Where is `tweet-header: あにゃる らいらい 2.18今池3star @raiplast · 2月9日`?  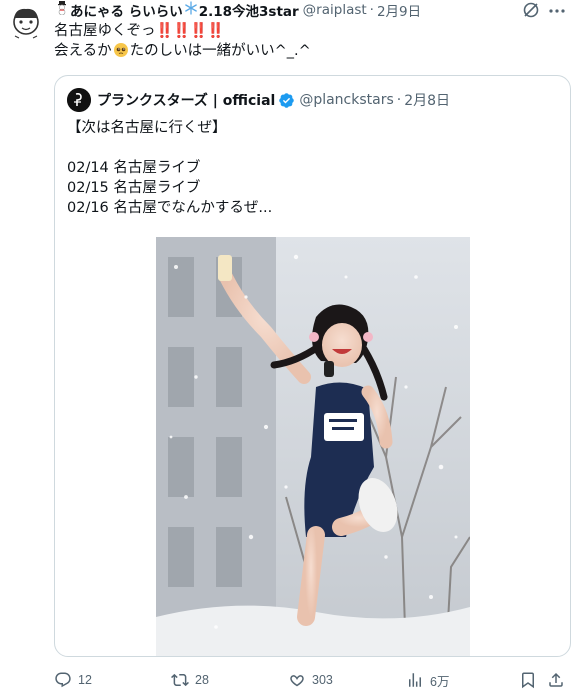
tweet-header: あにゃる らいらい 2.18今池3star @raiplast · 2月9日 is located at coordinates (237, 10).